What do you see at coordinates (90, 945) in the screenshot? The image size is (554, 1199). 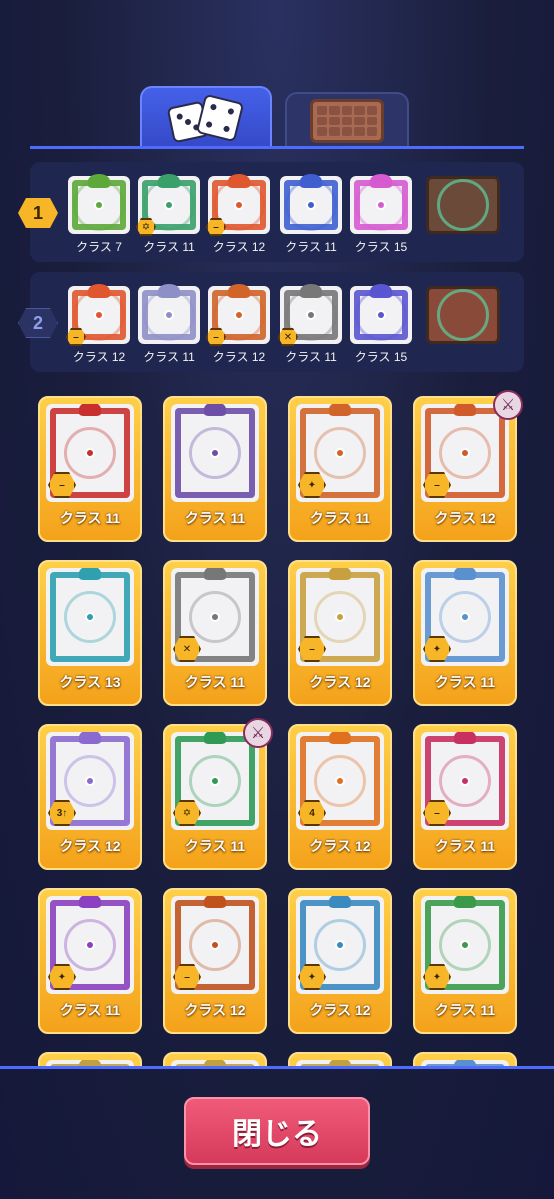 I see `atom-dice-icon: ✦` at bounding box center [90, 945].